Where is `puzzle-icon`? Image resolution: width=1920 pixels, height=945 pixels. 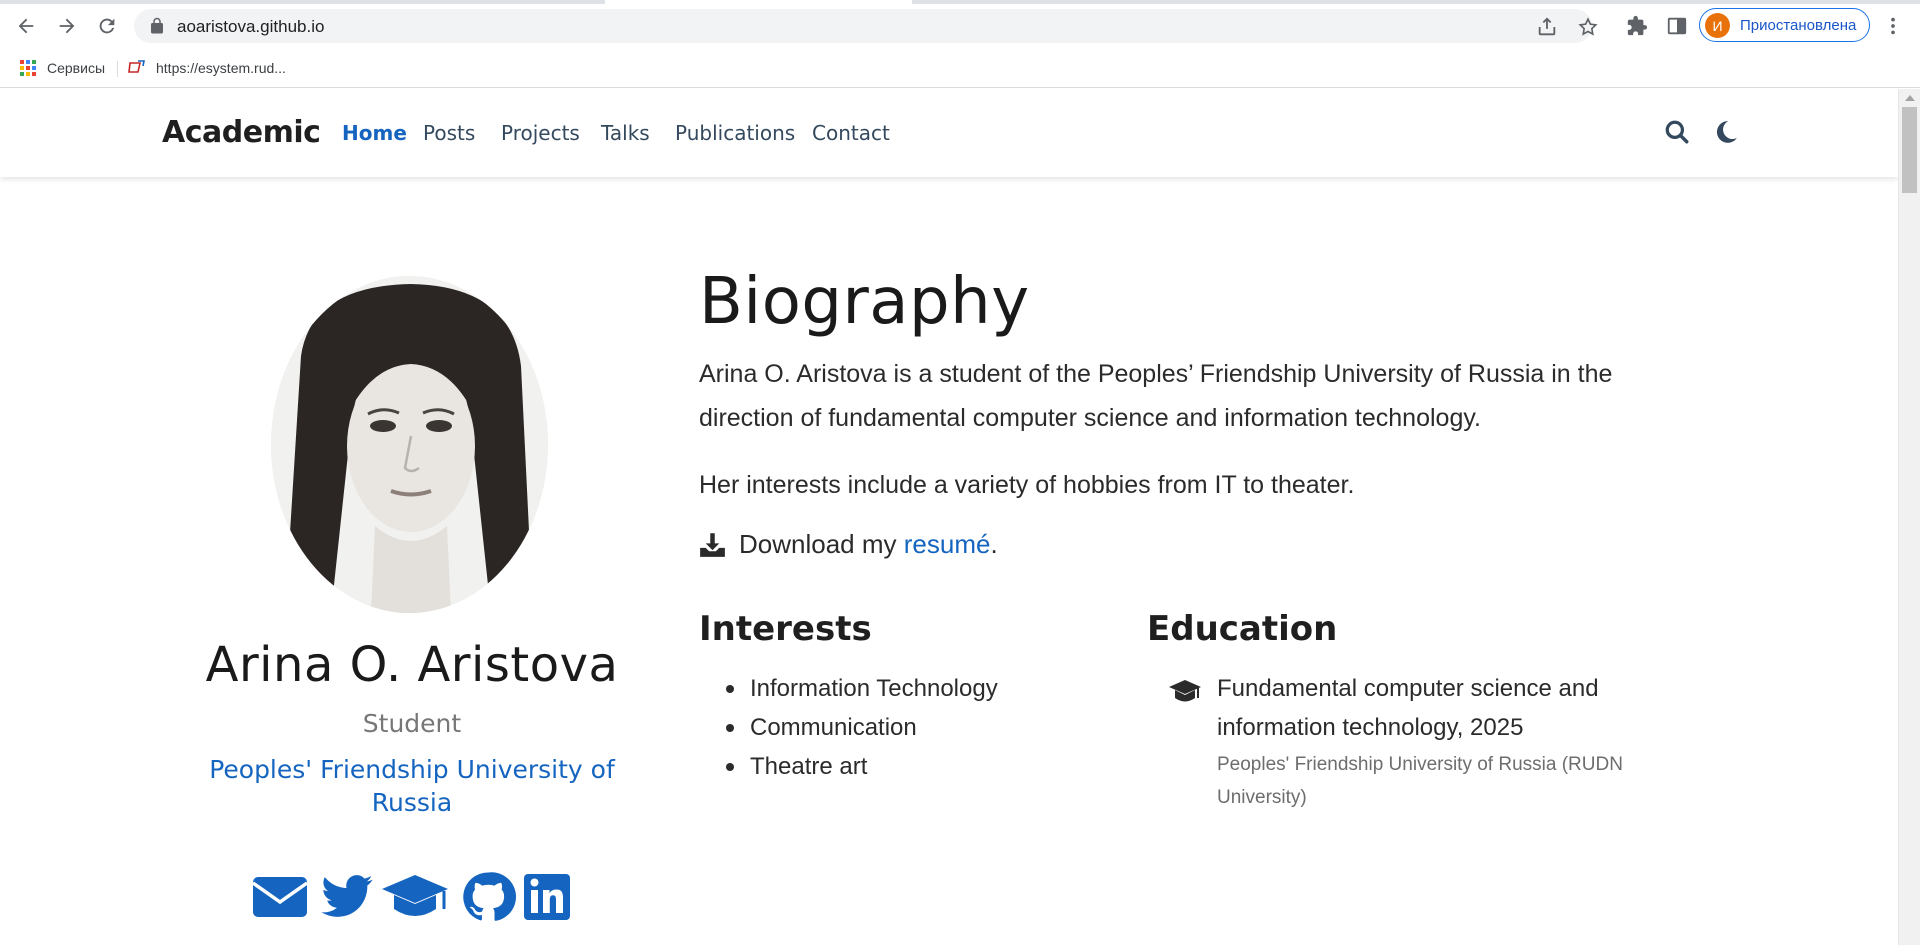 puzzle-icon is located at coordinates (1637, 25).